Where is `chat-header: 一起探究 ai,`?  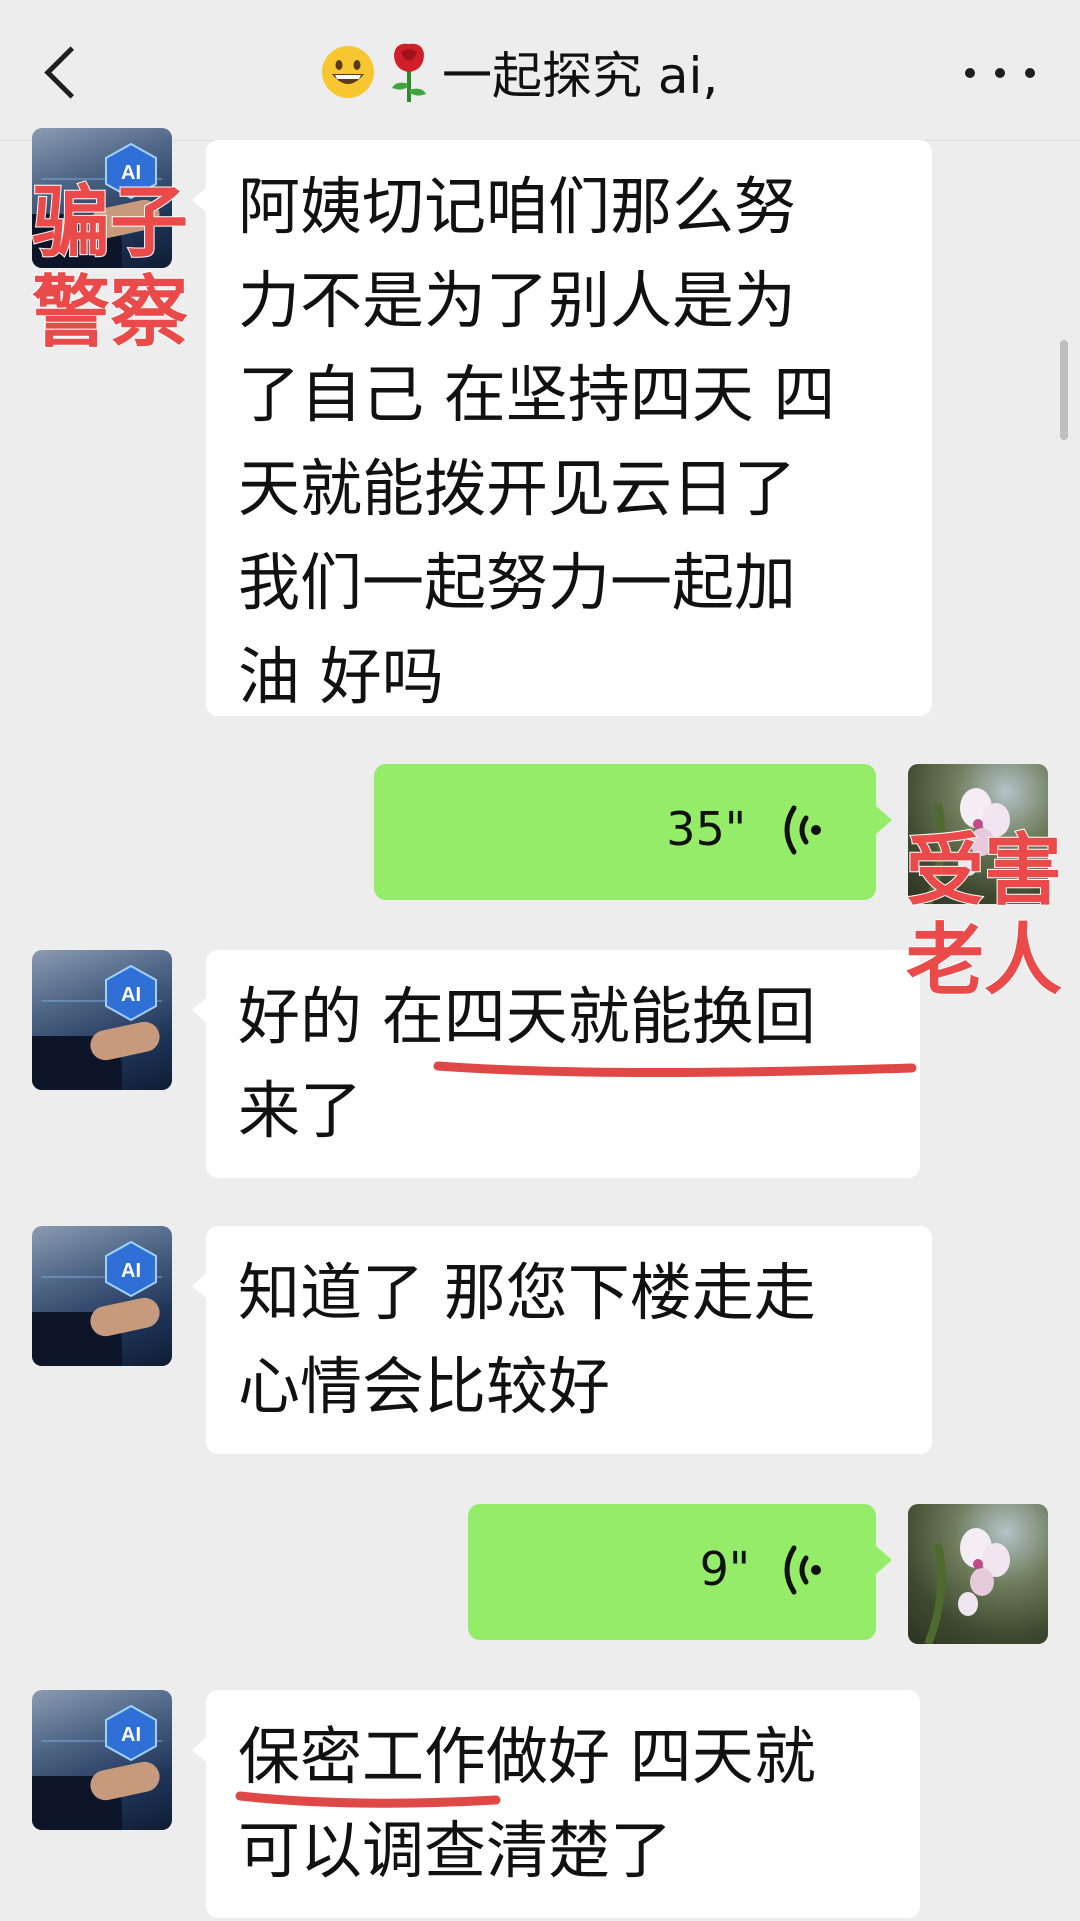
chat-header: 一起探究 ai, is located at coordinates (540, 70).